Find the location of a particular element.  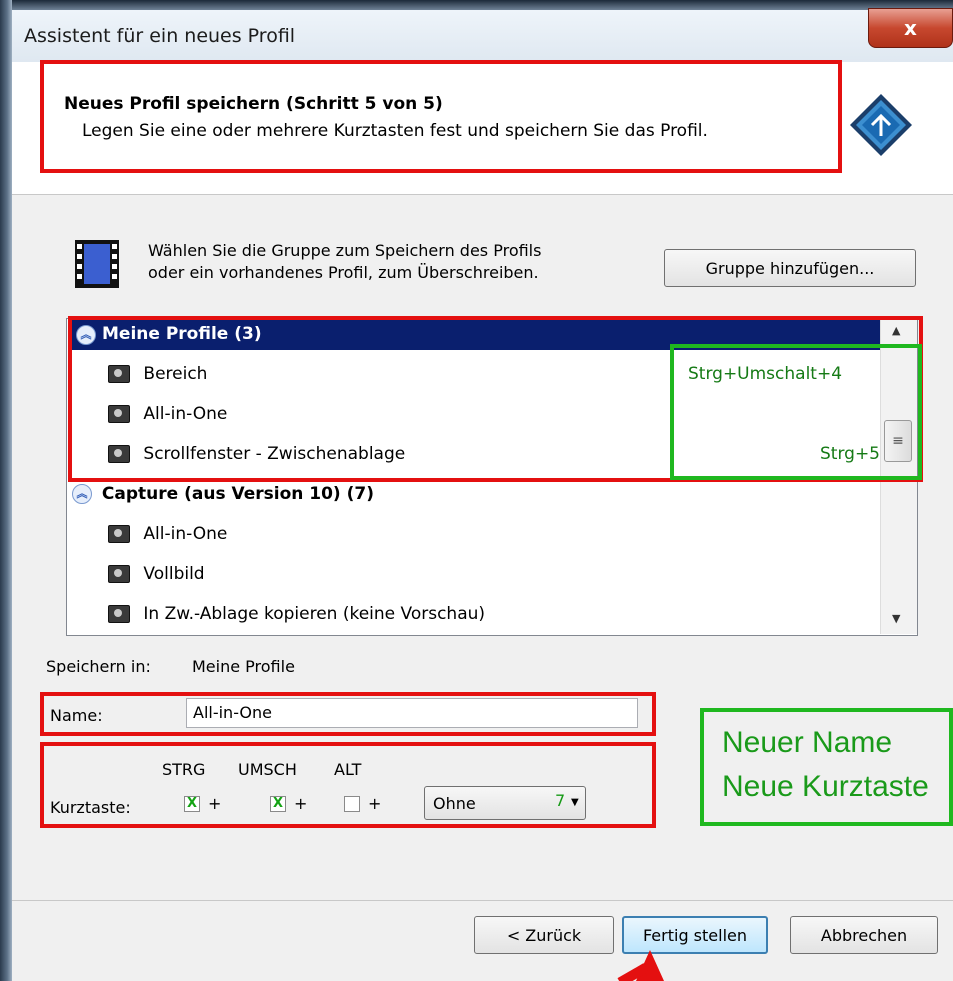

profile-name: All-in-One is located at coordinates (185, 534).